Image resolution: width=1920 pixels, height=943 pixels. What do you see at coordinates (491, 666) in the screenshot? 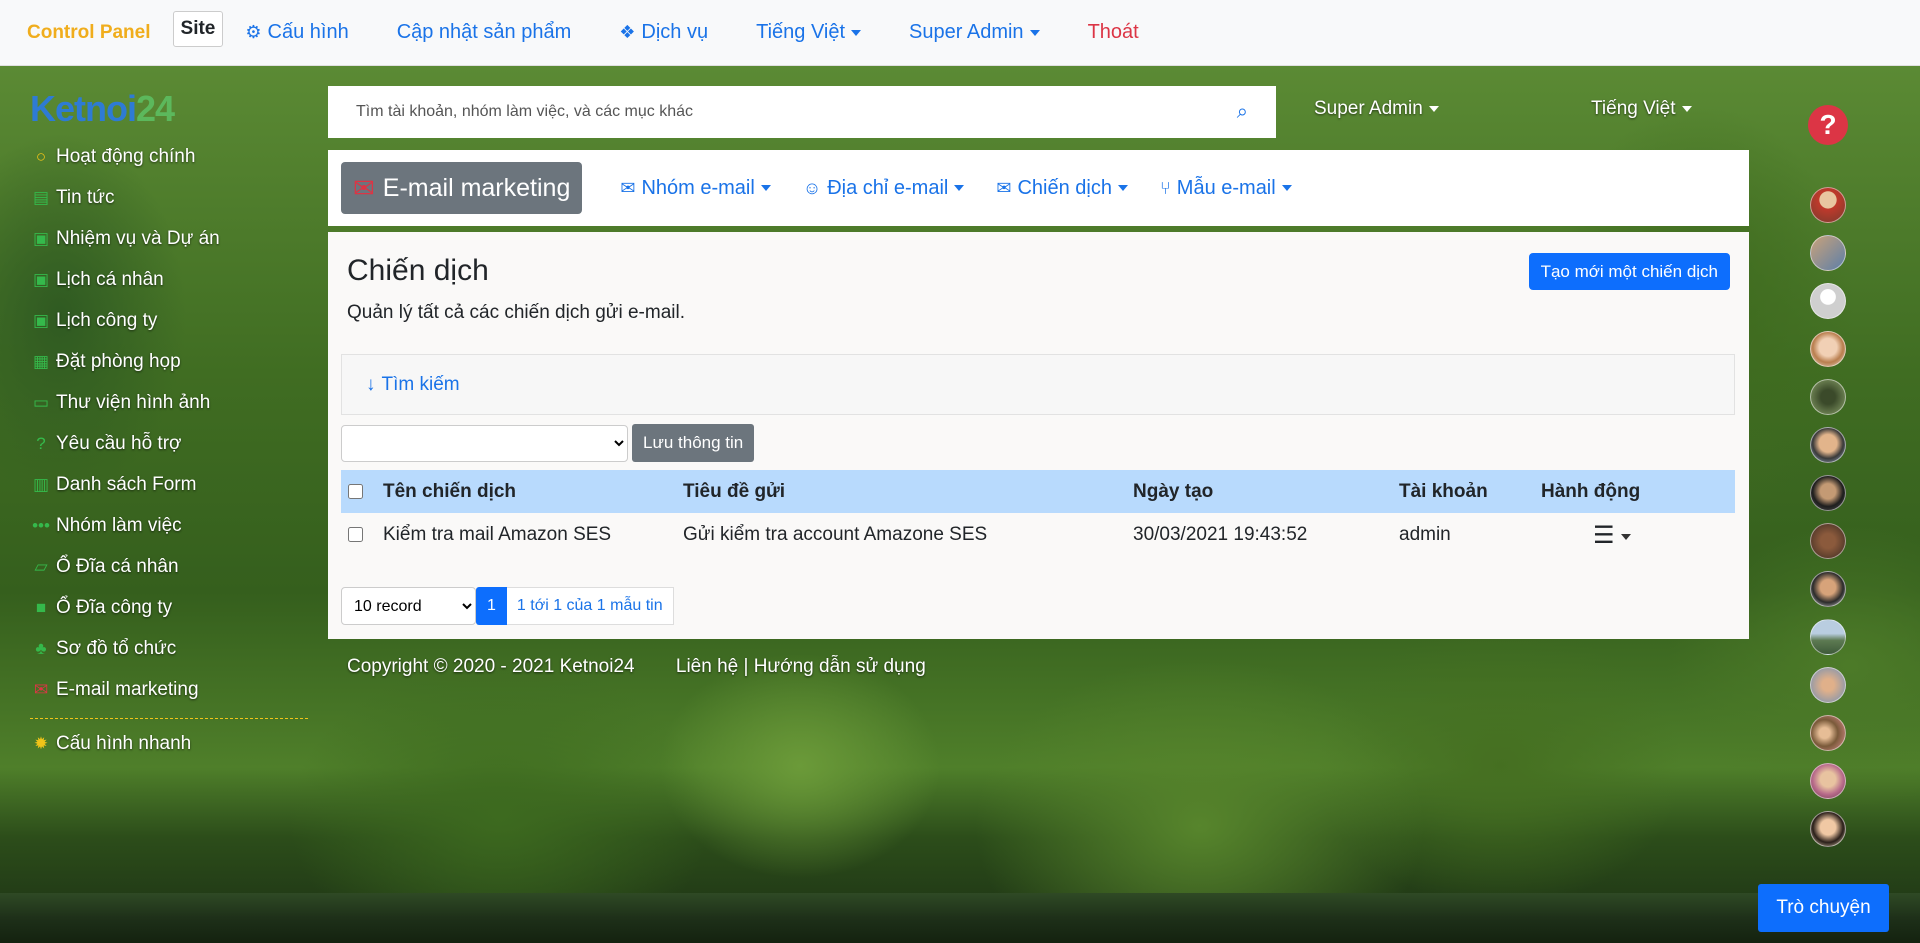
I see `copyright-text: Copyright © 2020 - 2021 Ketnoi24` at bounding box center [491, 666].